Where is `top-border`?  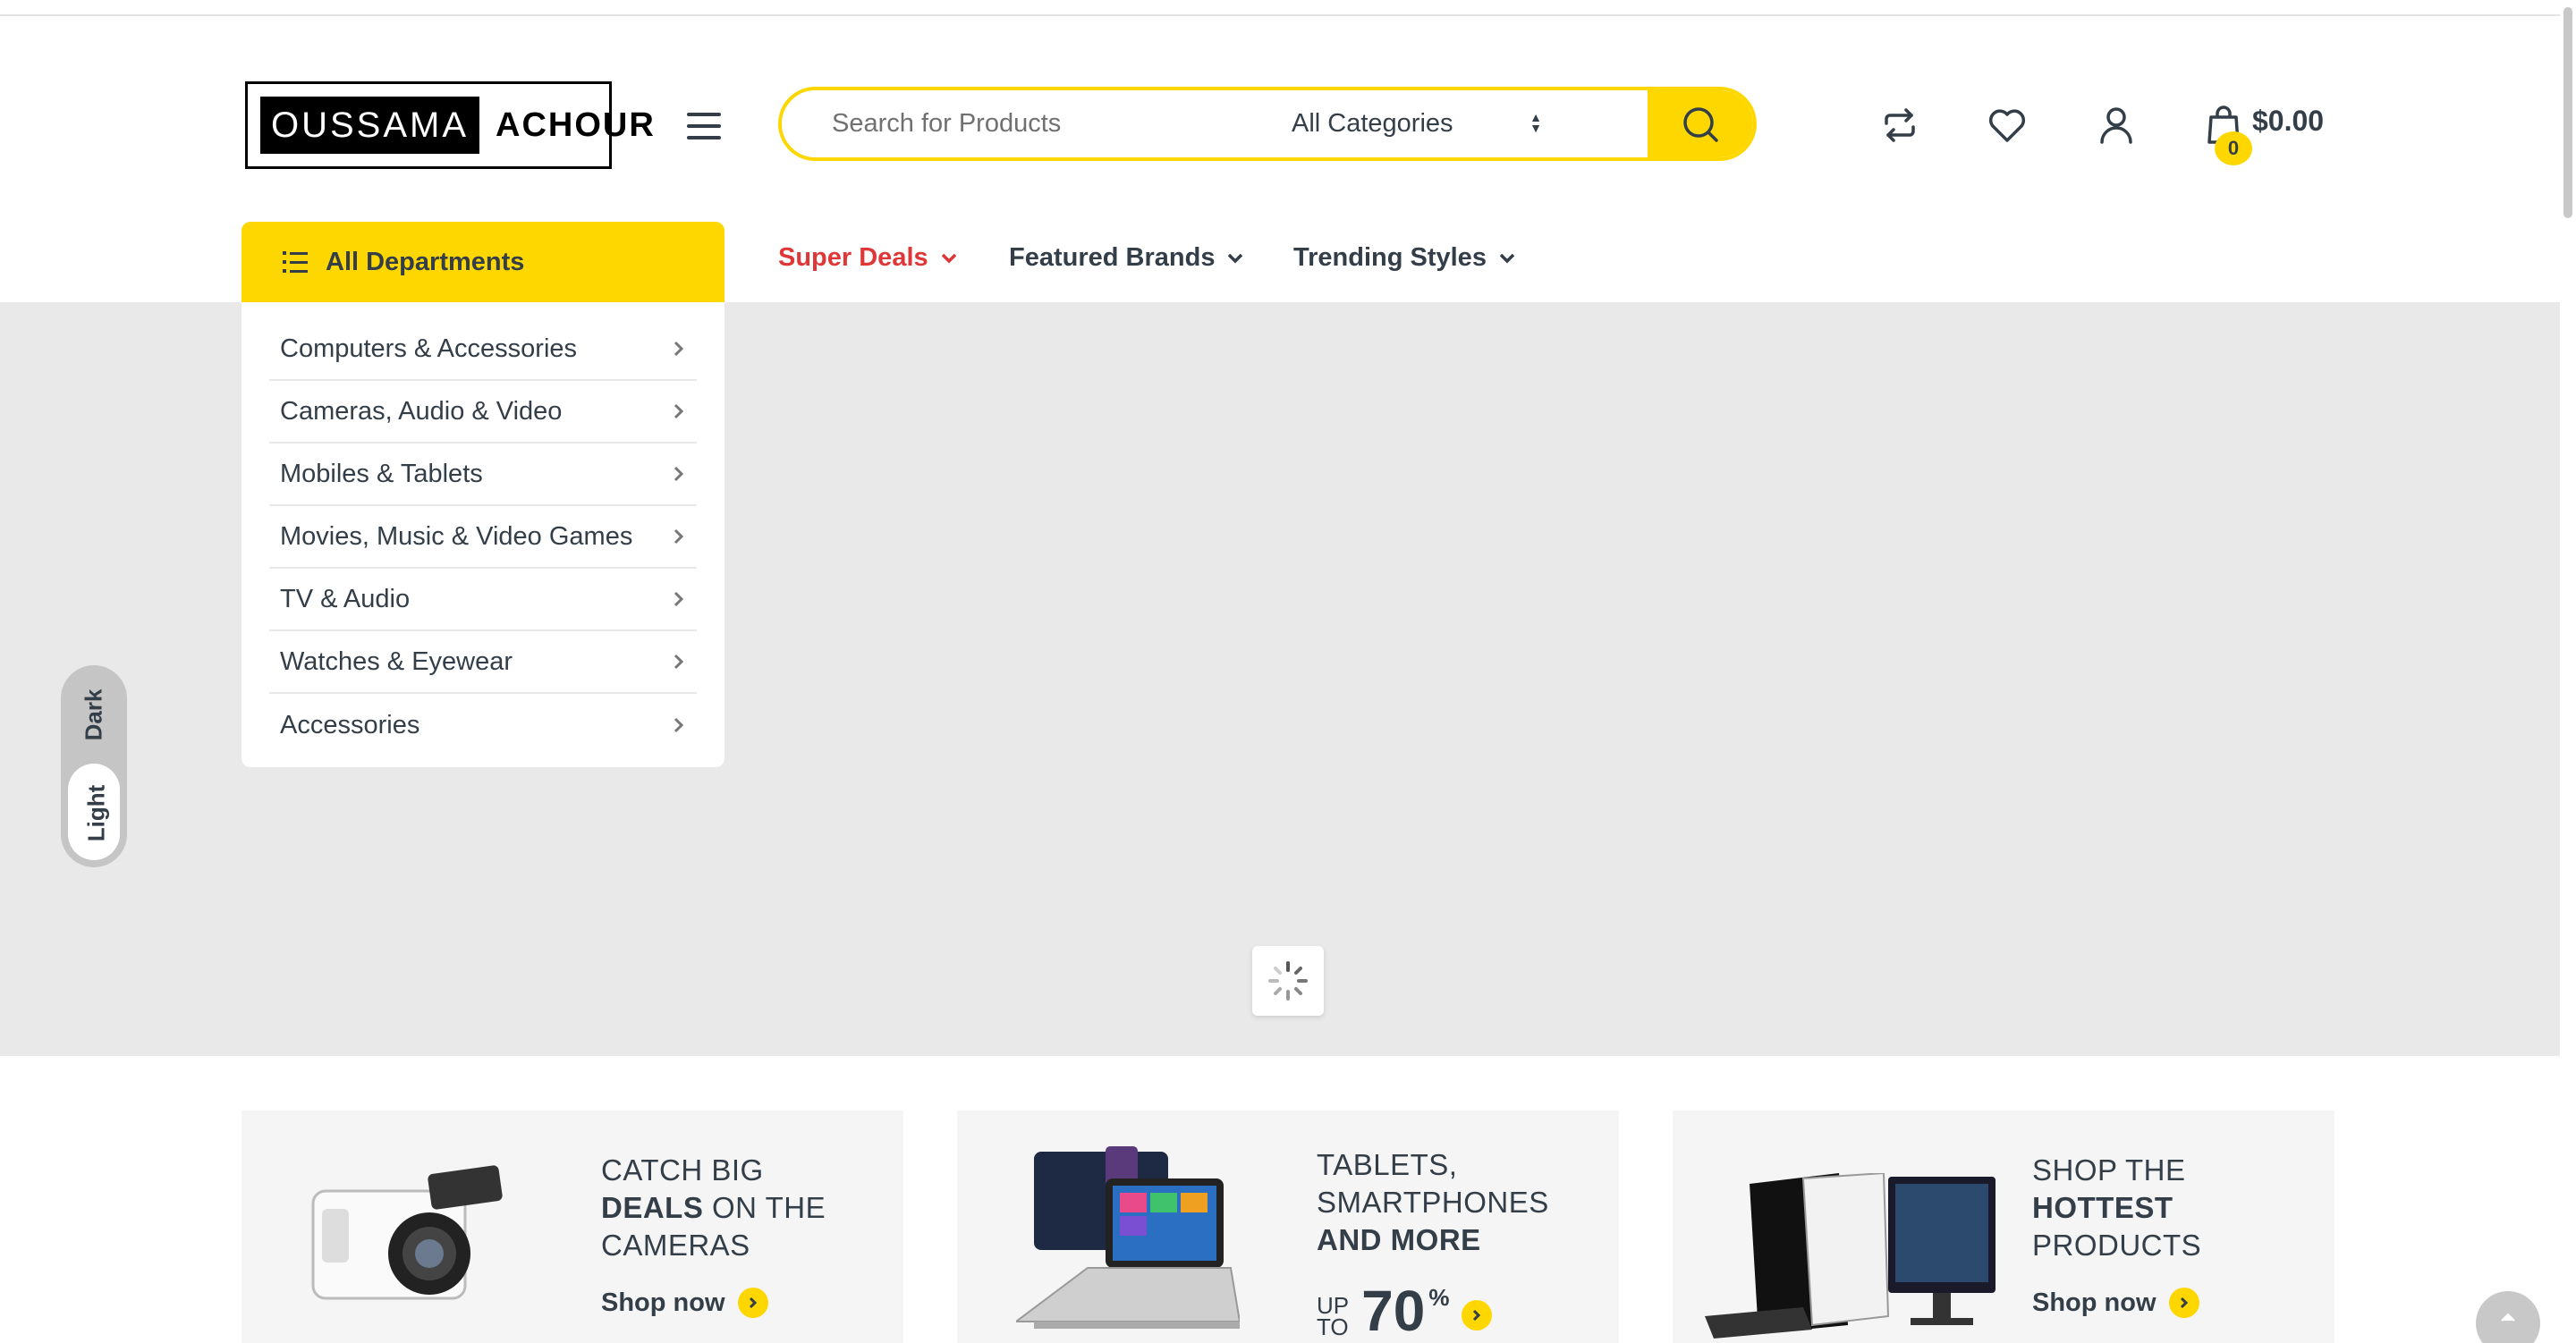 top-border is located at coordinates (1288, 8).